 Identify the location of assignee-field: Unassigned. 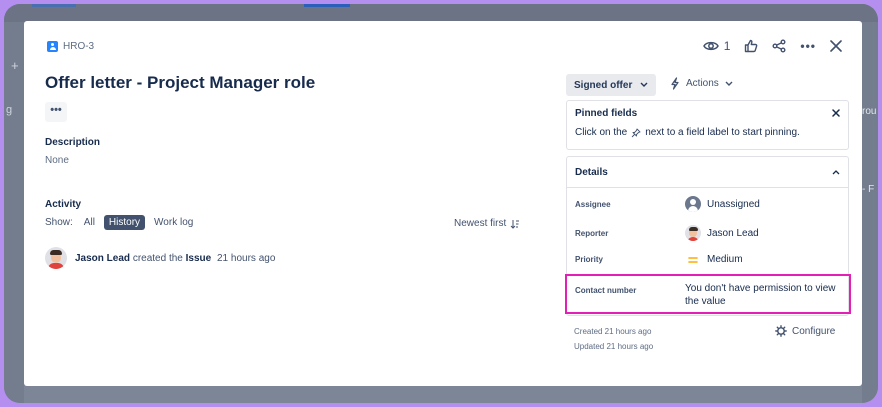
(722, 204).